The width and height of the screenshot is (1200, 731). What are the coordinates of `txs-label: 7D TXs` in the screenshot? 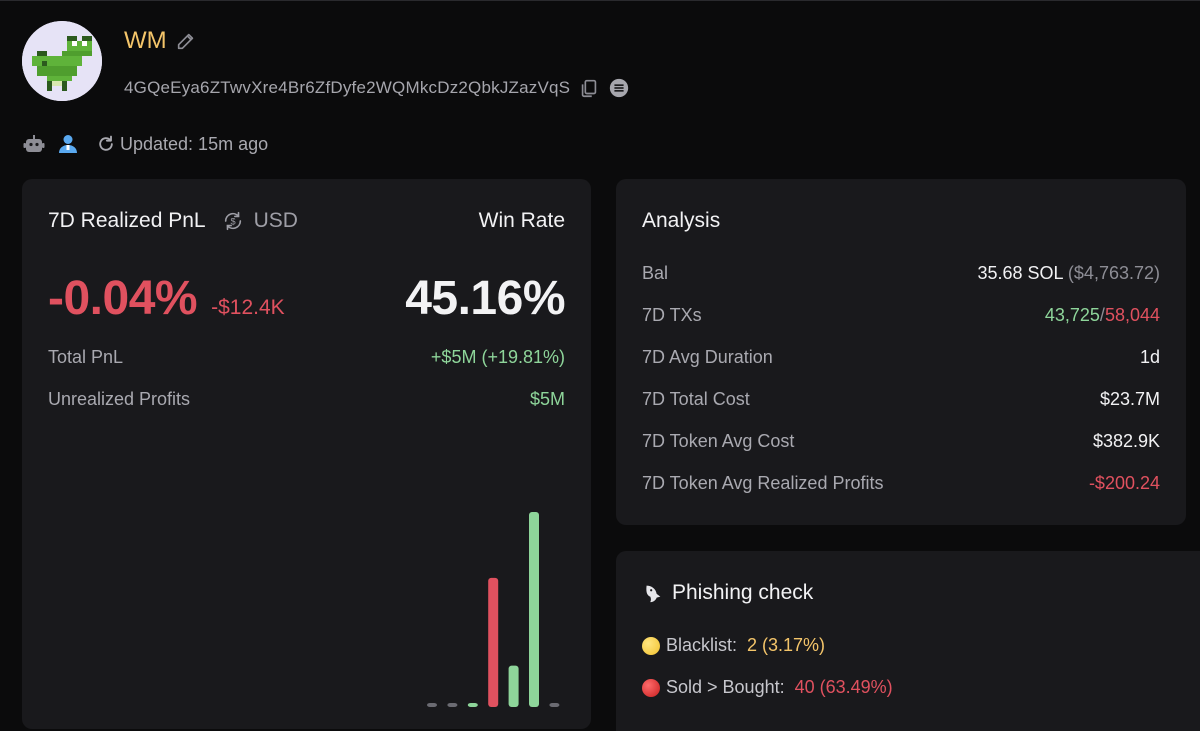 It's located at (672, 315).